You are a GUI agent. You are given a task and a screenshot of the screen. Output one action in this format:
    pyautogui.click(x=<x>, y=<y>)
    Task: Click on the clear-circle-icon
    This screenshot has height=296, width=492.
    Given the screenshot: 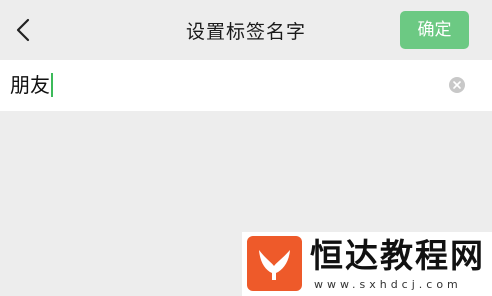 What is the action you would take?
    pyautogui.click(x=457, y=85)
    